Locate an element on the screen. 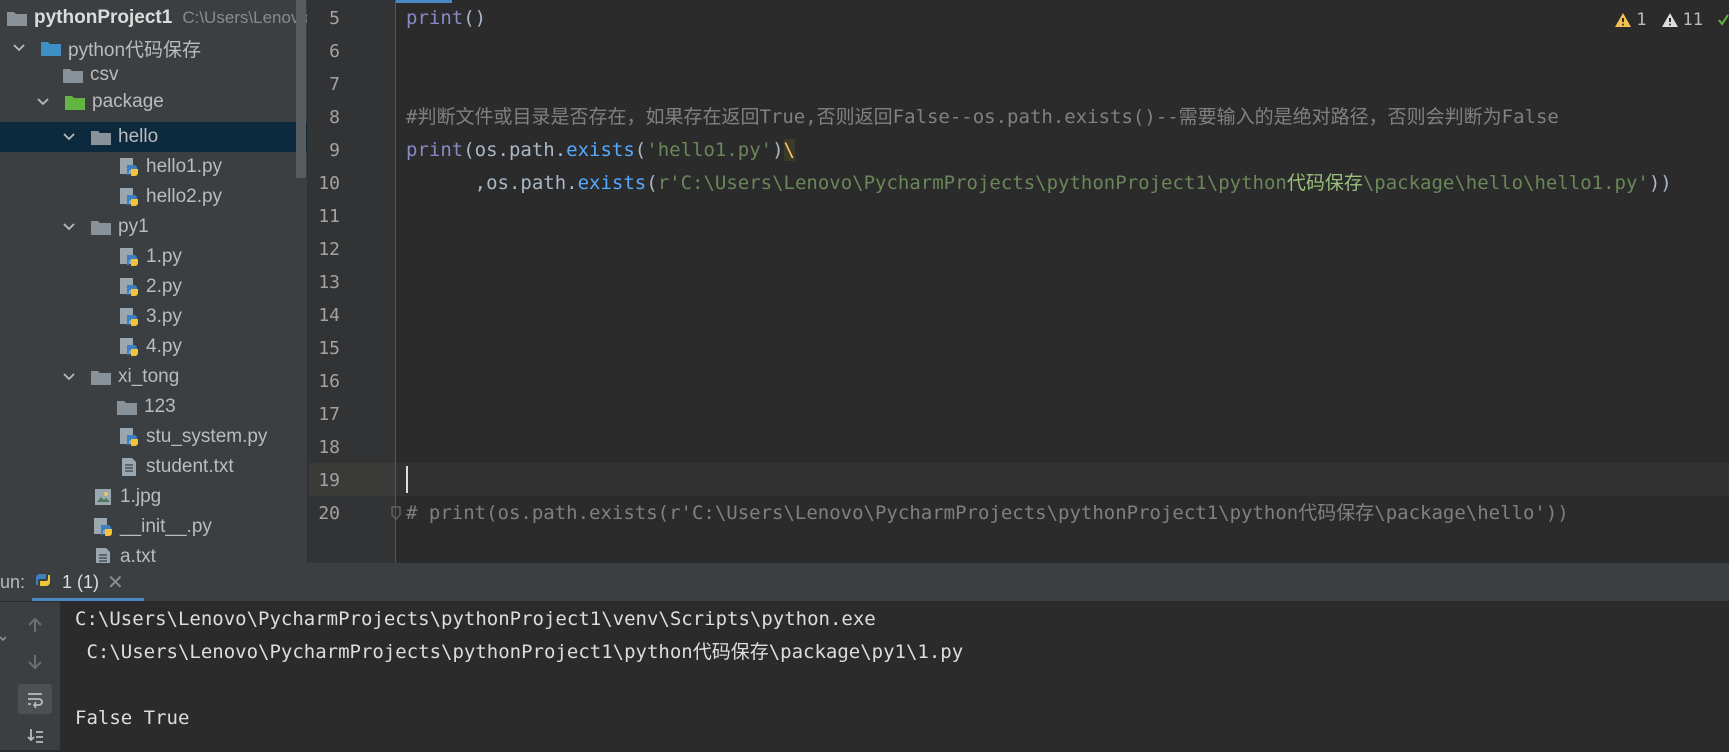  run-config-tab: 1 (1) ✕ is located at coordinates (87, 582).